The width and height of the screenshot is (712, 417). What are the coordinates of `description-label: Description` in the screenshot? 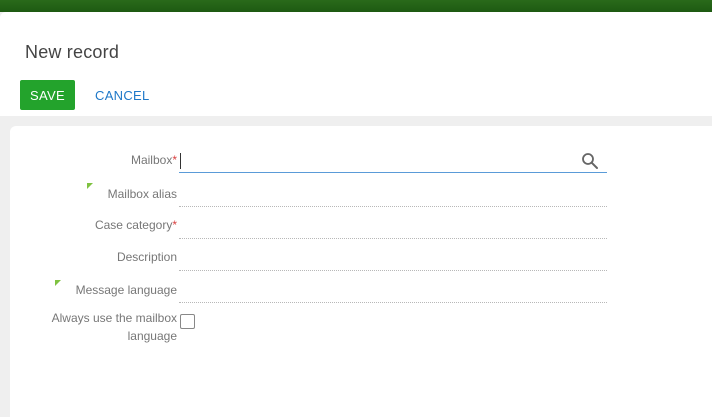 It's located at (146, 257).